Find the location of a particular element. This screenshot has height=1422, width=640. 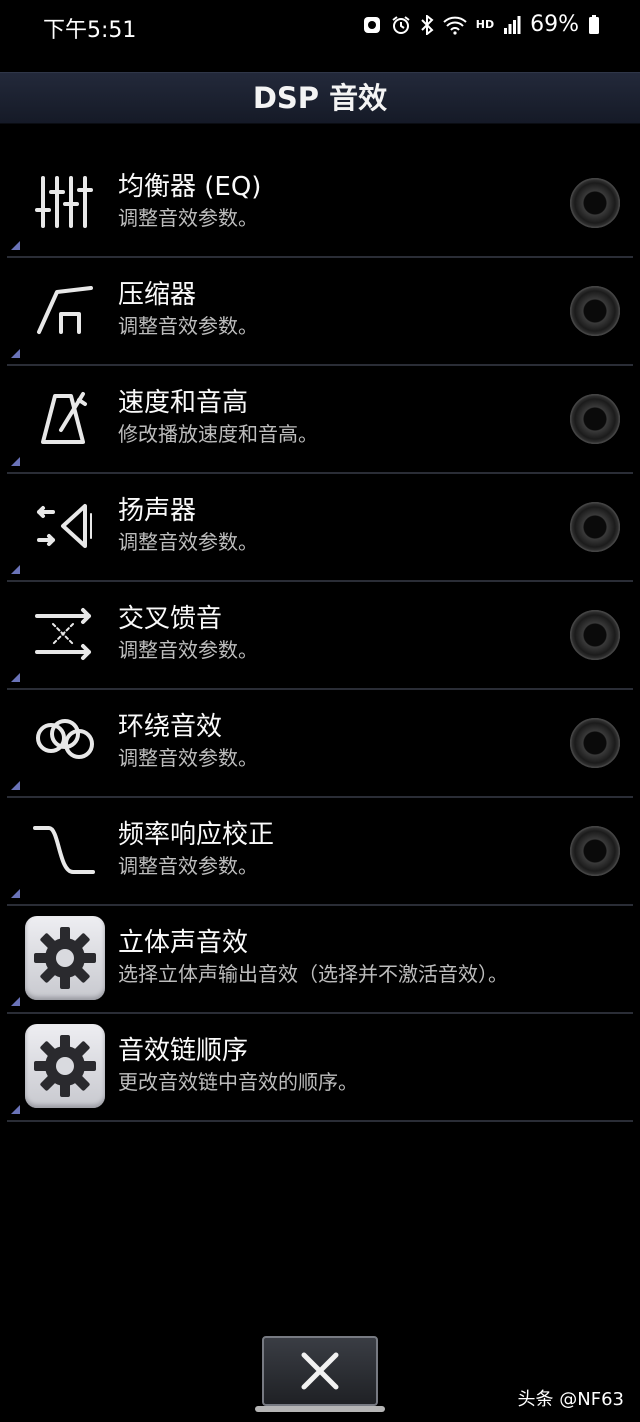

compressor-radio is located at coordinates (595, 311).